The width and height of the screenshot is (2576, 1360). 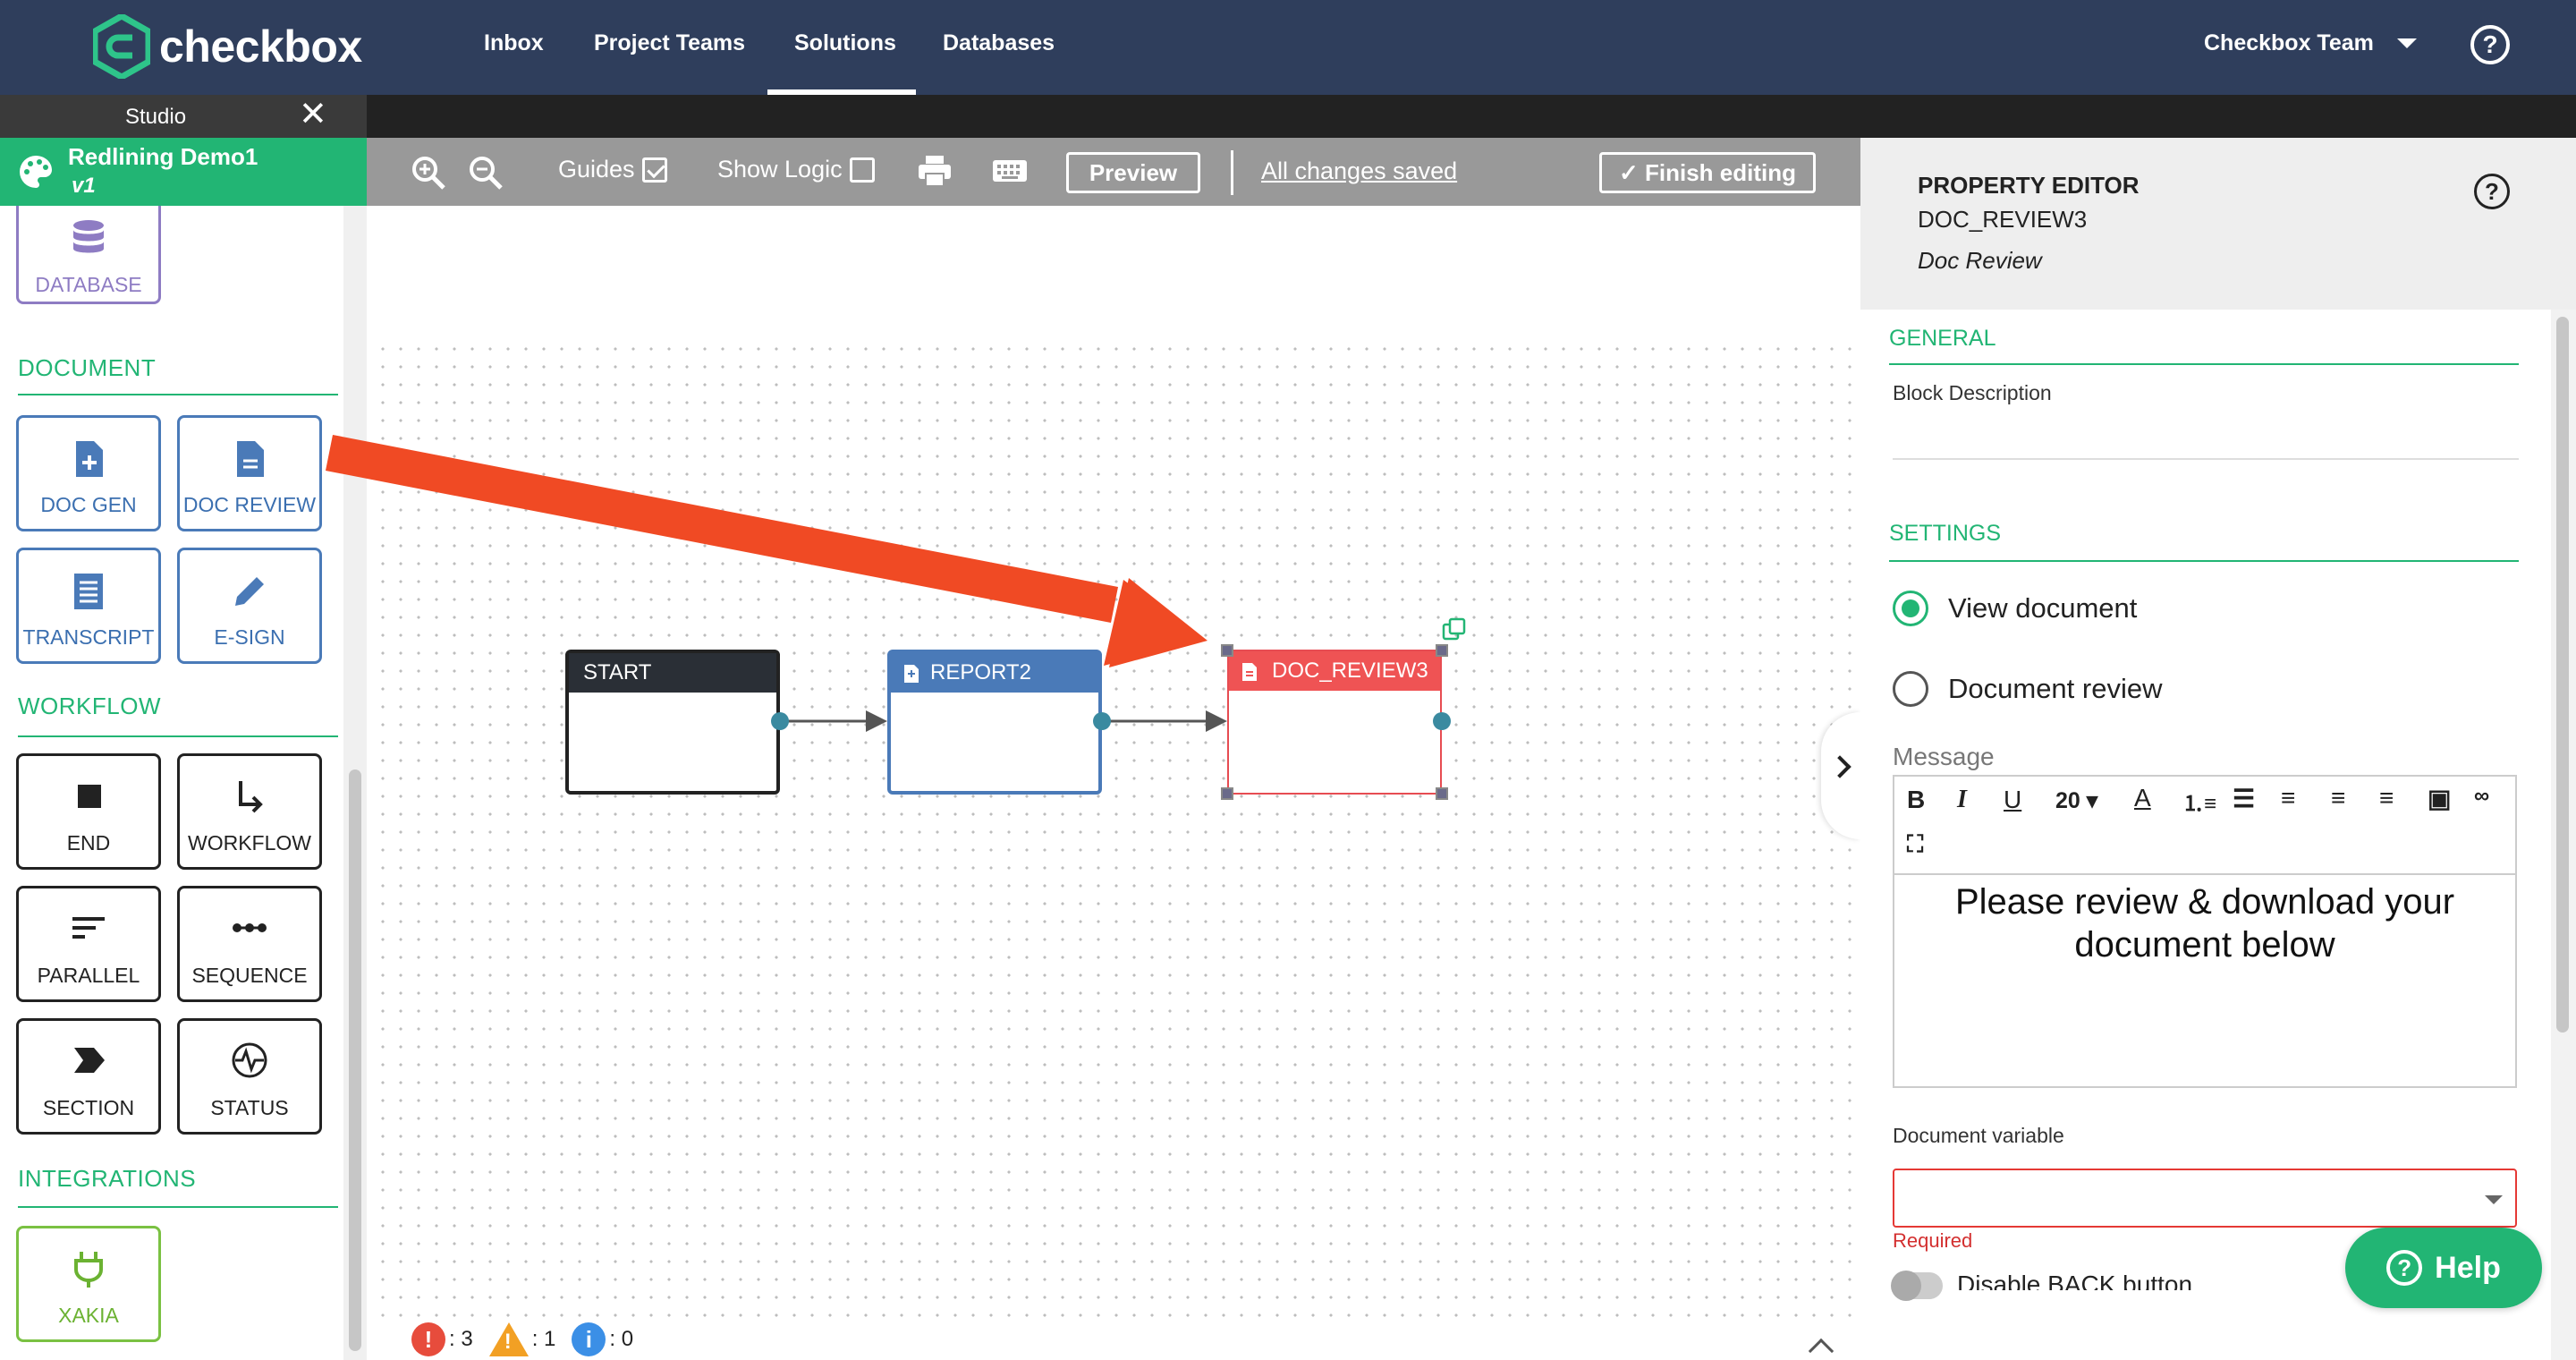 I want to click on preview-button: Preview, so click(x=1133, y=173).